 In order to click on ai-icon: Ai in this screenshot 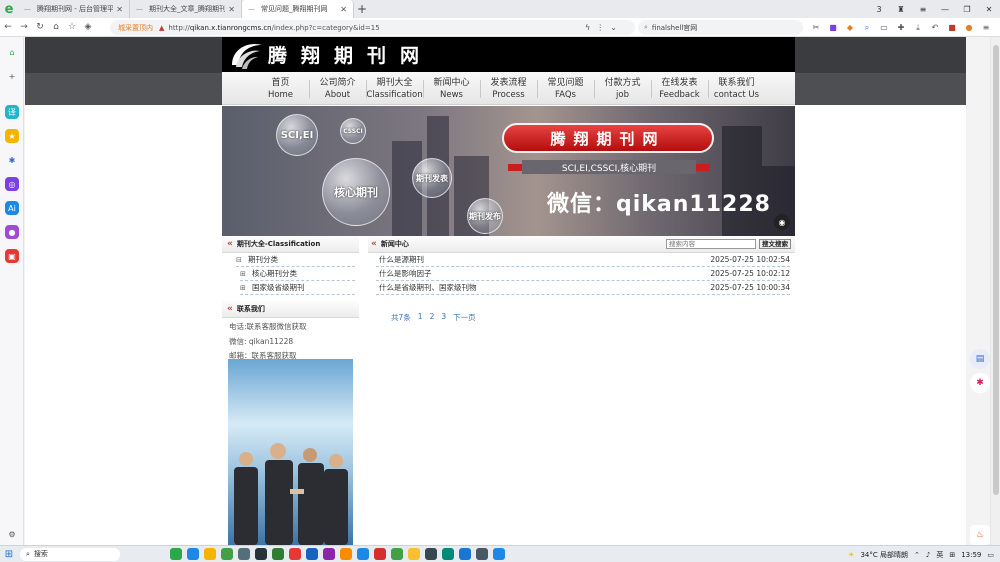, I will do `click(12, 208)`.